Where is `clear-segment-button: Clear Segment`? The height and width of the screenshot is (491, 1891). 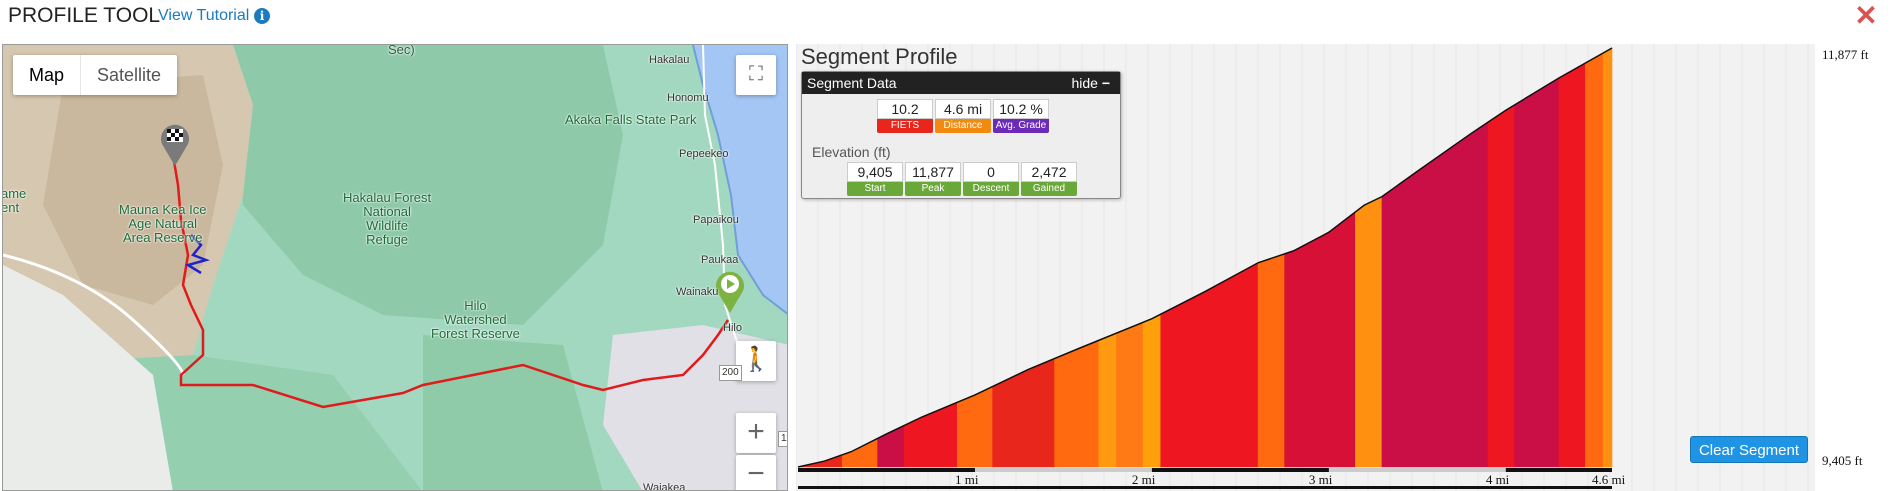
clear-segment-button: Clear Segment is located at coordinates (1749, 449).